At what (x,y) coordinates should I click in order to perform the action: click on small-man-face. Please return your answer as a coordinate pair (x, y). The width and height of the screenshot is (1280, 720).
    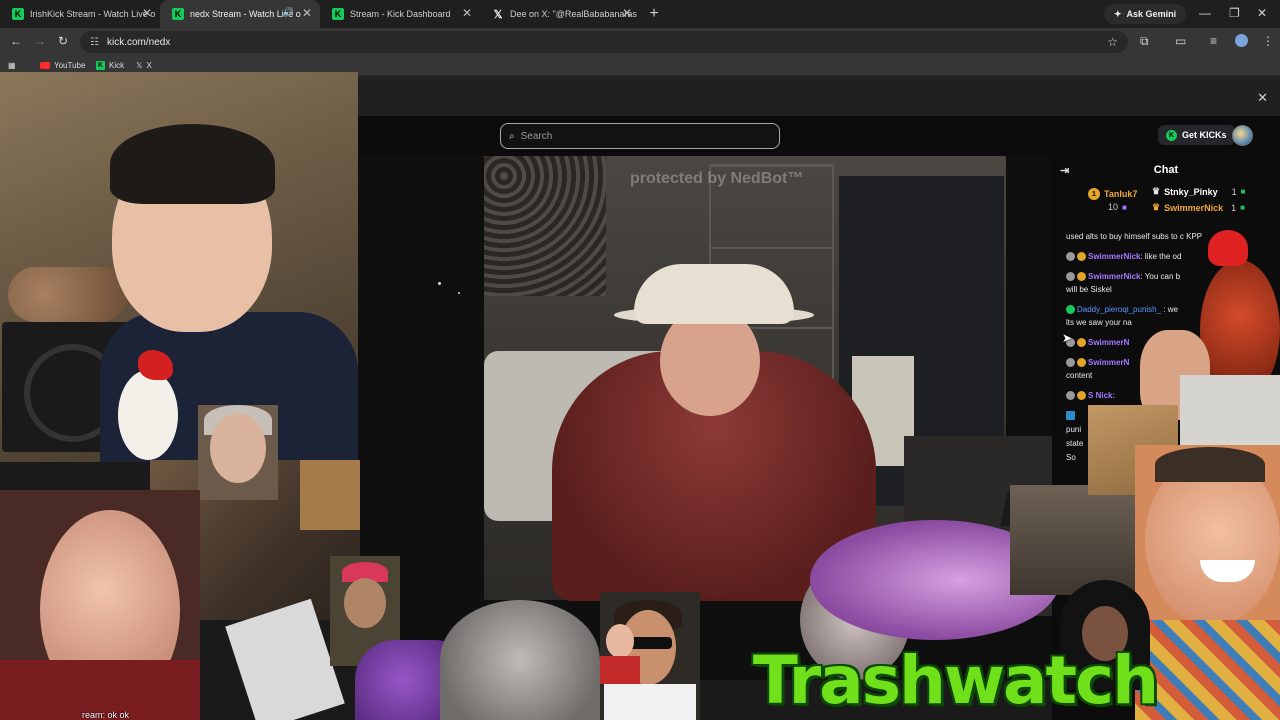
    Looking at the image, I should click on (620, 641).